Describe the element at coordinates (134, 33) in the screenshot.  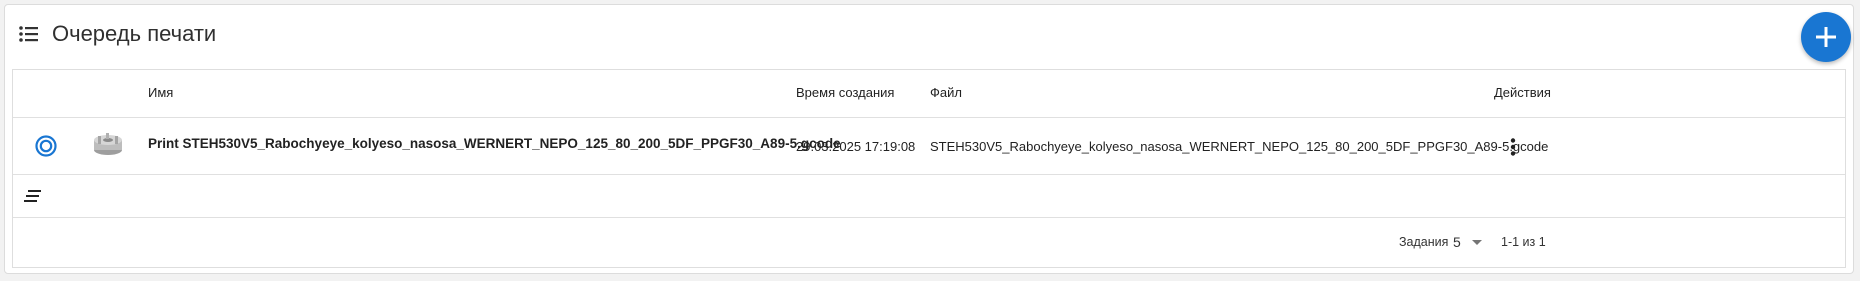
I see `page-title: Очередь печати` at that location.